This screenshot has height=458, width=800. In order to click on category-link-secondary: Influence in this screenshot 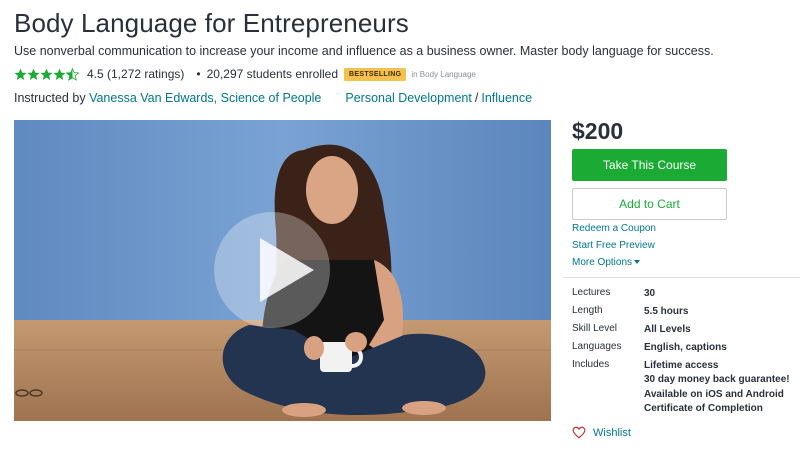, I will do `click(506, 98)`.